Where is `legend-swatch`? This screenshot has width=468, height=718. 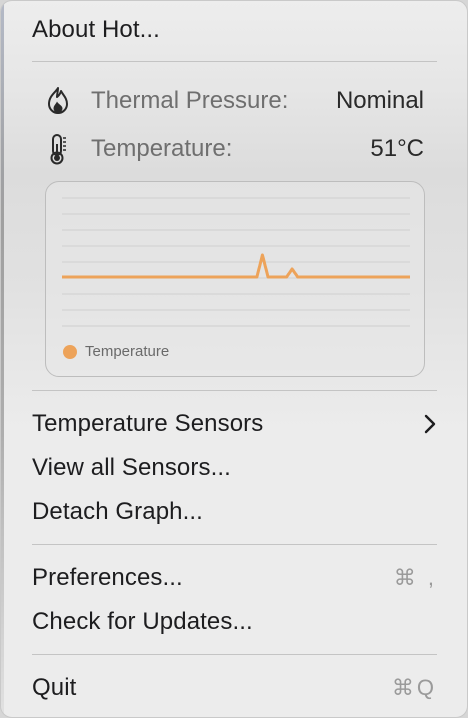 legend-swatch is located at coordinates (70, 351).